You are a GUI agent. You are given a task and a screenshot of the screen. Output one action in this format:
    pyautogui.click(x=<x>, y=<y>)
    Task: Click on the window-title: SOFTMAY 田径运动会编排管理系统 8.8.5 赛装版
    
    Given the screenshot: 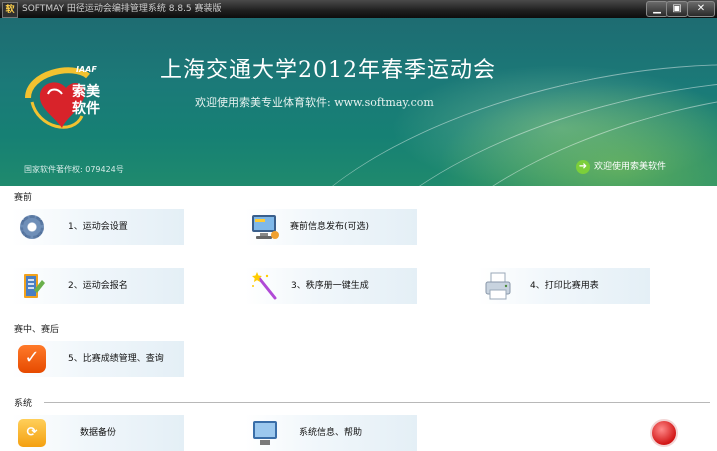 What is the action you would take?
    pyautogui.click(x=122, y=9)
    